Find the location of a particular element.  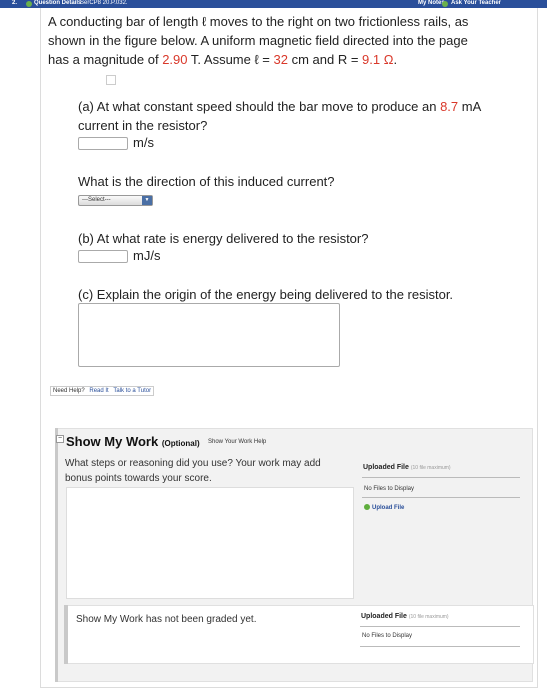

uploaded-file-heading-2: Uploaded File (10 file maximum) is located at coordinates (405, 616).